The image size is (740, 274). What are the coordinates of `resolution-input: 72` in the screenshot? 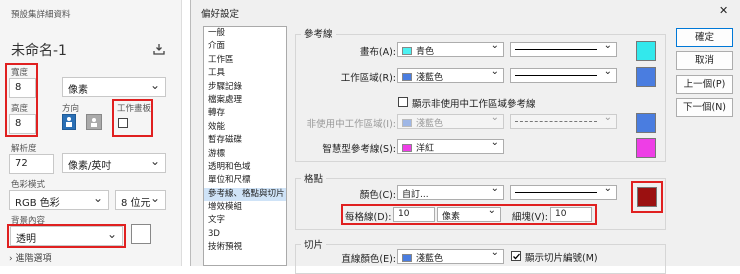 It's located at (31, 164).